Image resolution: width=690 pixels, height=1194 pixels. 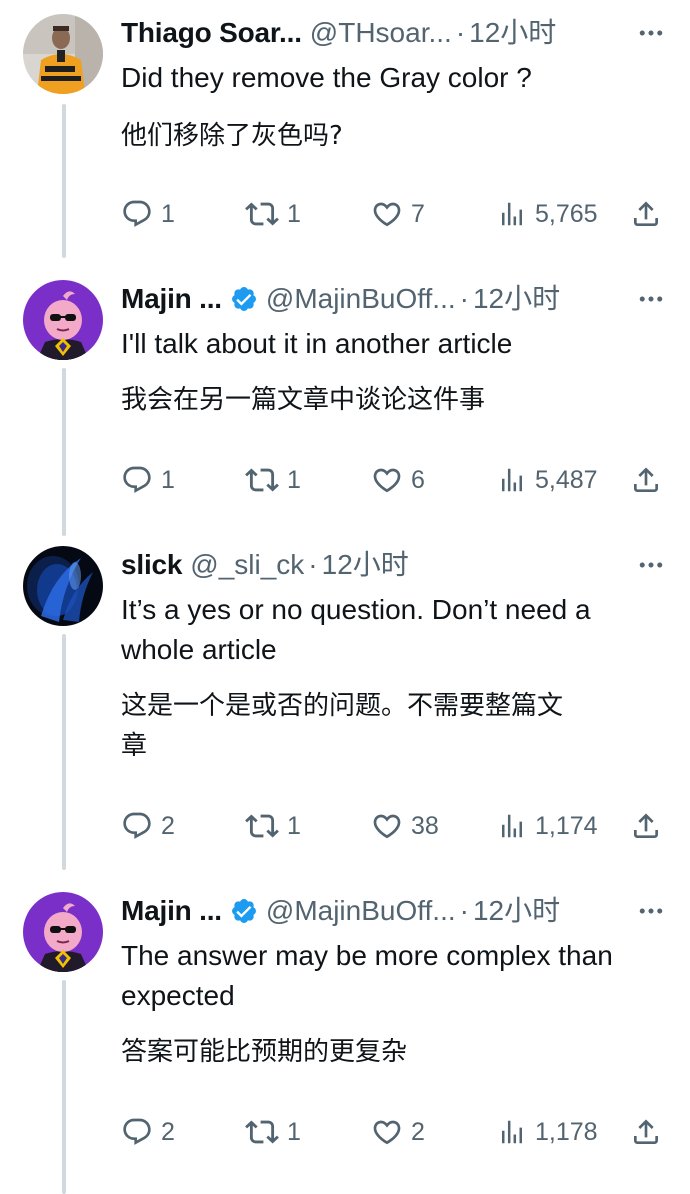 I want to click on tweet-text-original-line: It’s a yes or no question. Don’t need a, so click(x=356, y=609).